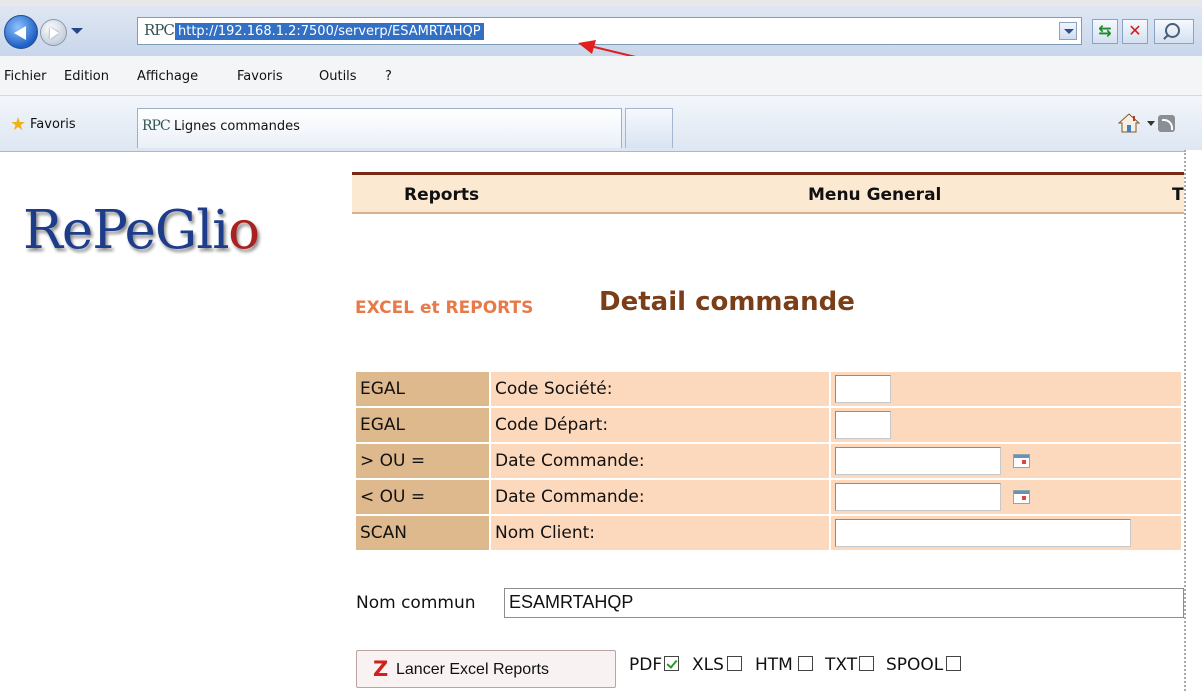 Image resolution: width=1202 pixels, height=691 pixels. What do you see at coordinates (25, 76) in the screenshot?
I see `menu-file: Fichier` at bounding box center [25, 76].